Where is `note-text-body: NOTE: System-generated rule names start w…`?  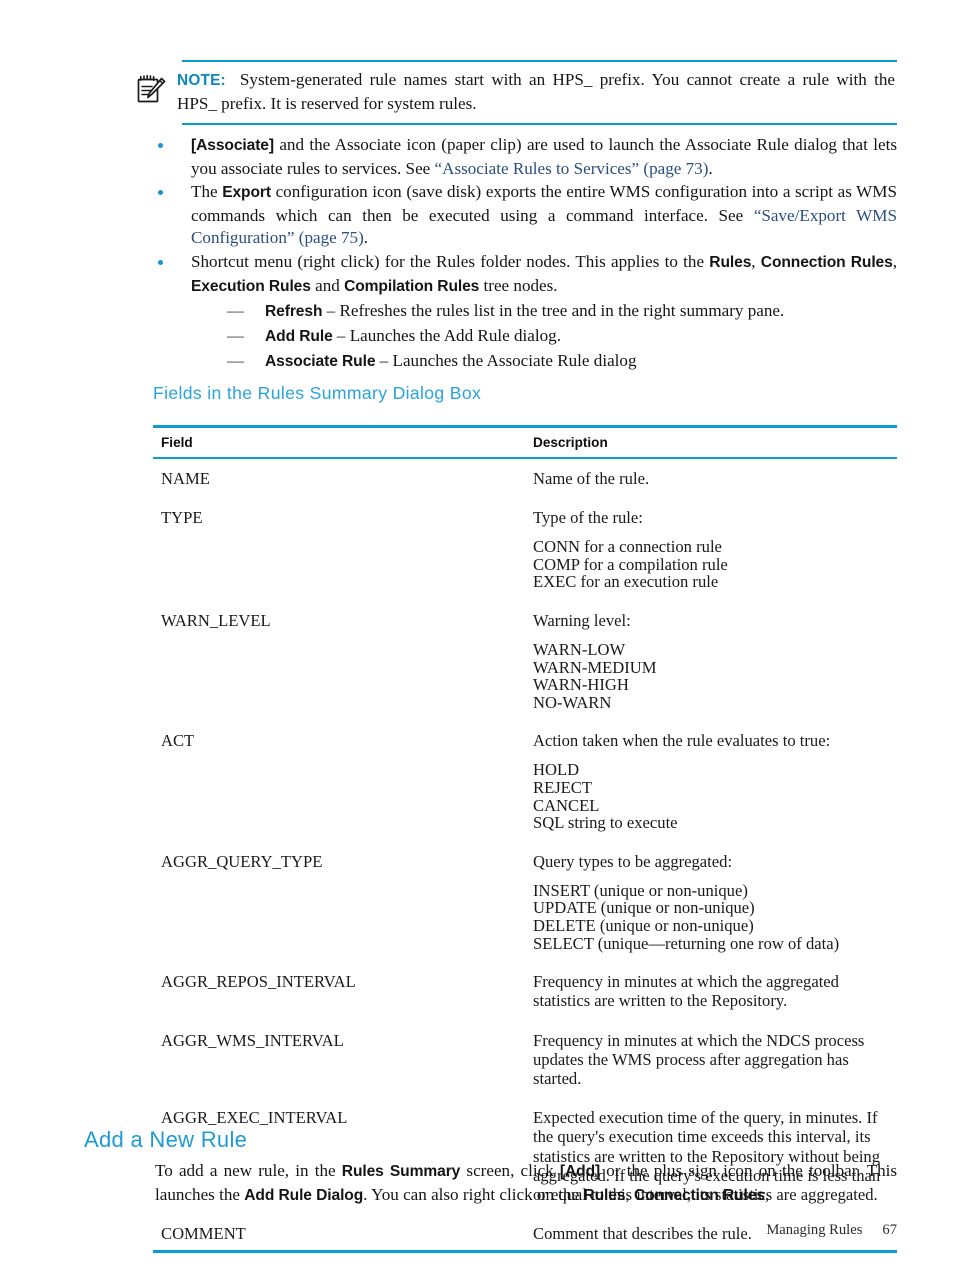
note-text-body: NOTE: System-generated rule names start w… is located at coordinates (537, 92).